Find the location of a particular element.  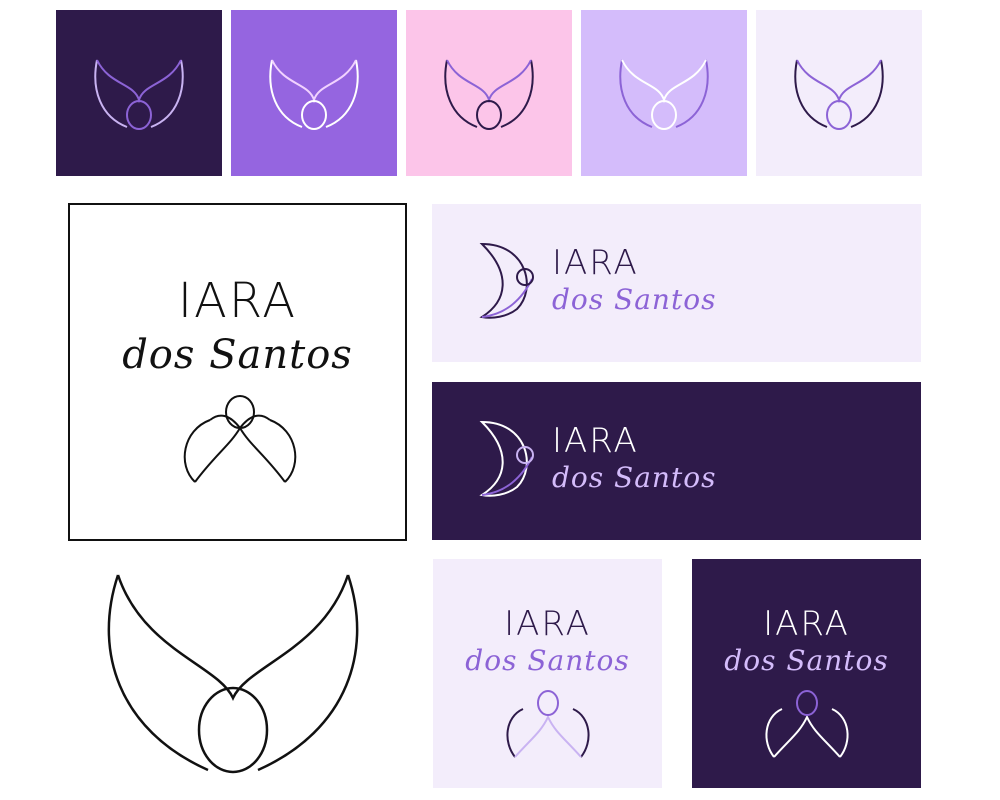

swatch-pale-lavender is located at coordinates (839, 93).